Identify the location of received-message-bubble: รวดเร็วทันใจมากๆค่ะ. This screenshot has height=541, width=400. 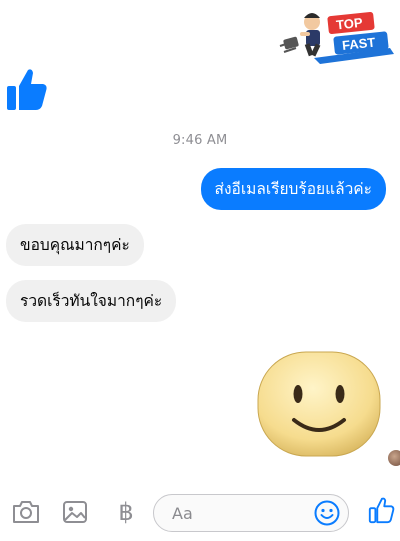
(91, 301).